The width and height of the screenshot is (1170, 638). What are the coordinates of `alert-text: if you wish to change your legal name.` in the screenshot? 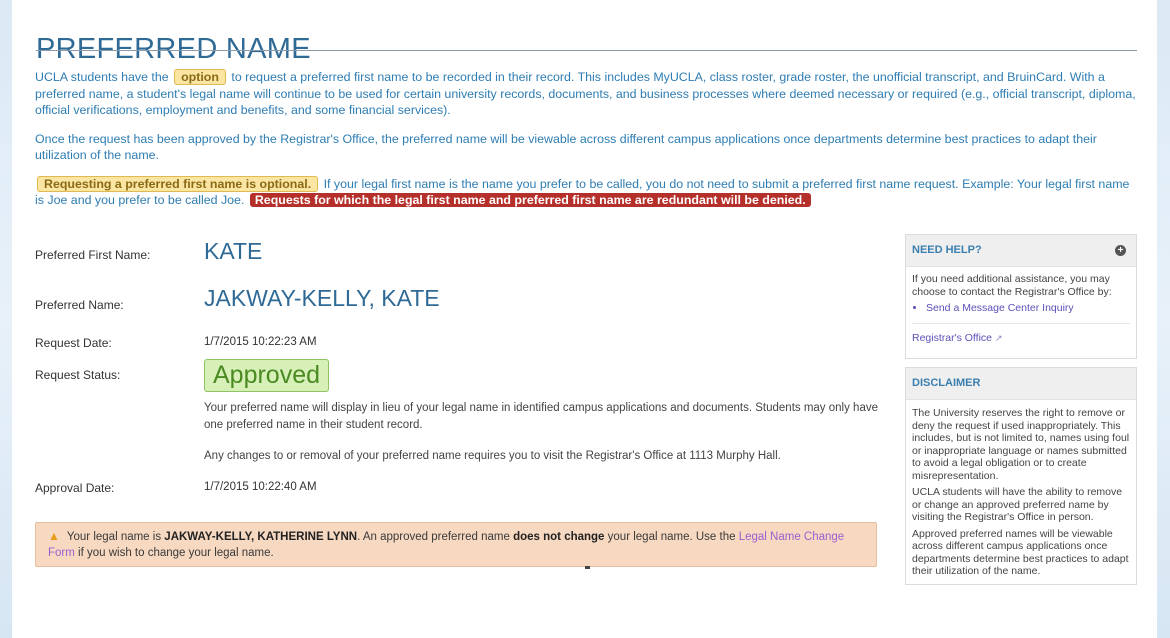 It's located at (176, 552).